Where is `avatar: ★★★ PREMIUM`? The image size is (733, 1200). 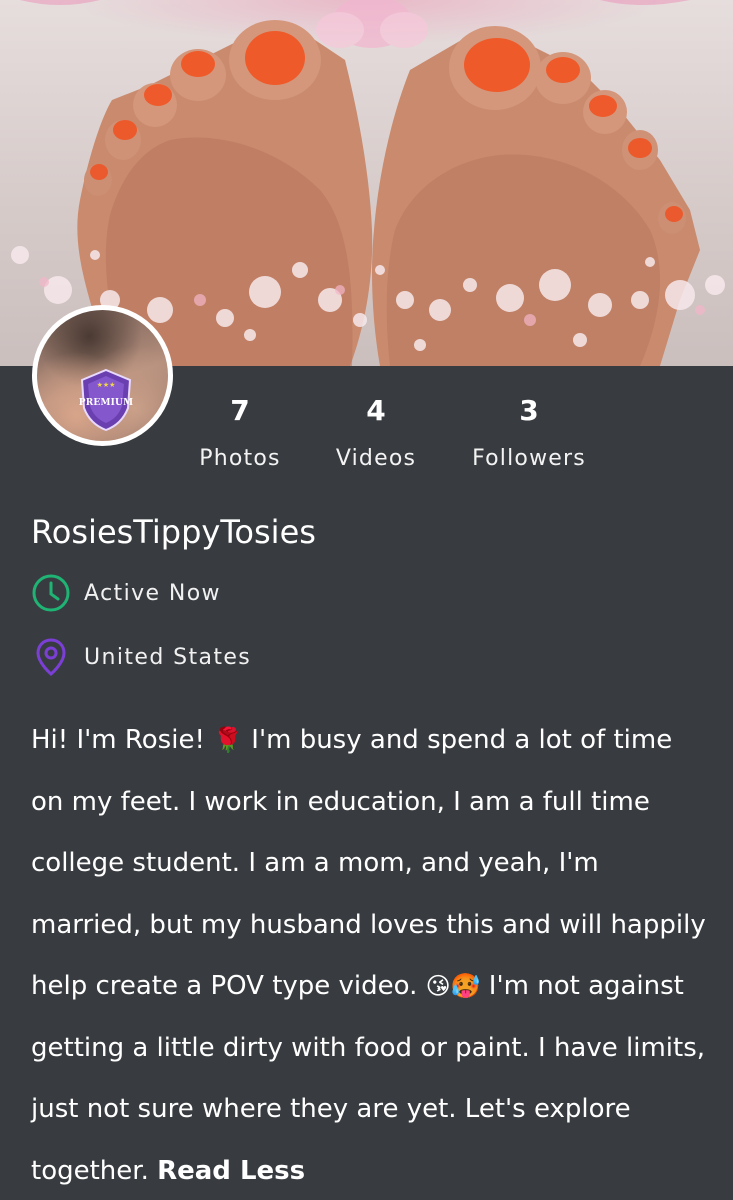
avatar: ★★★ PREMIUM is located at coordinates (102, 375).